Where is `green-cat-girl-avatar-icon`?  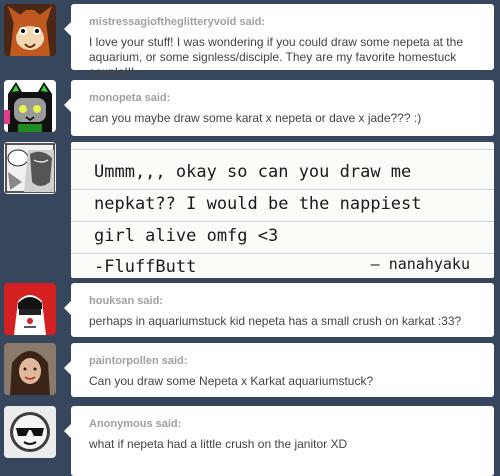
green-cat-girl-avatar-icon is located at coordinates (30, 106).